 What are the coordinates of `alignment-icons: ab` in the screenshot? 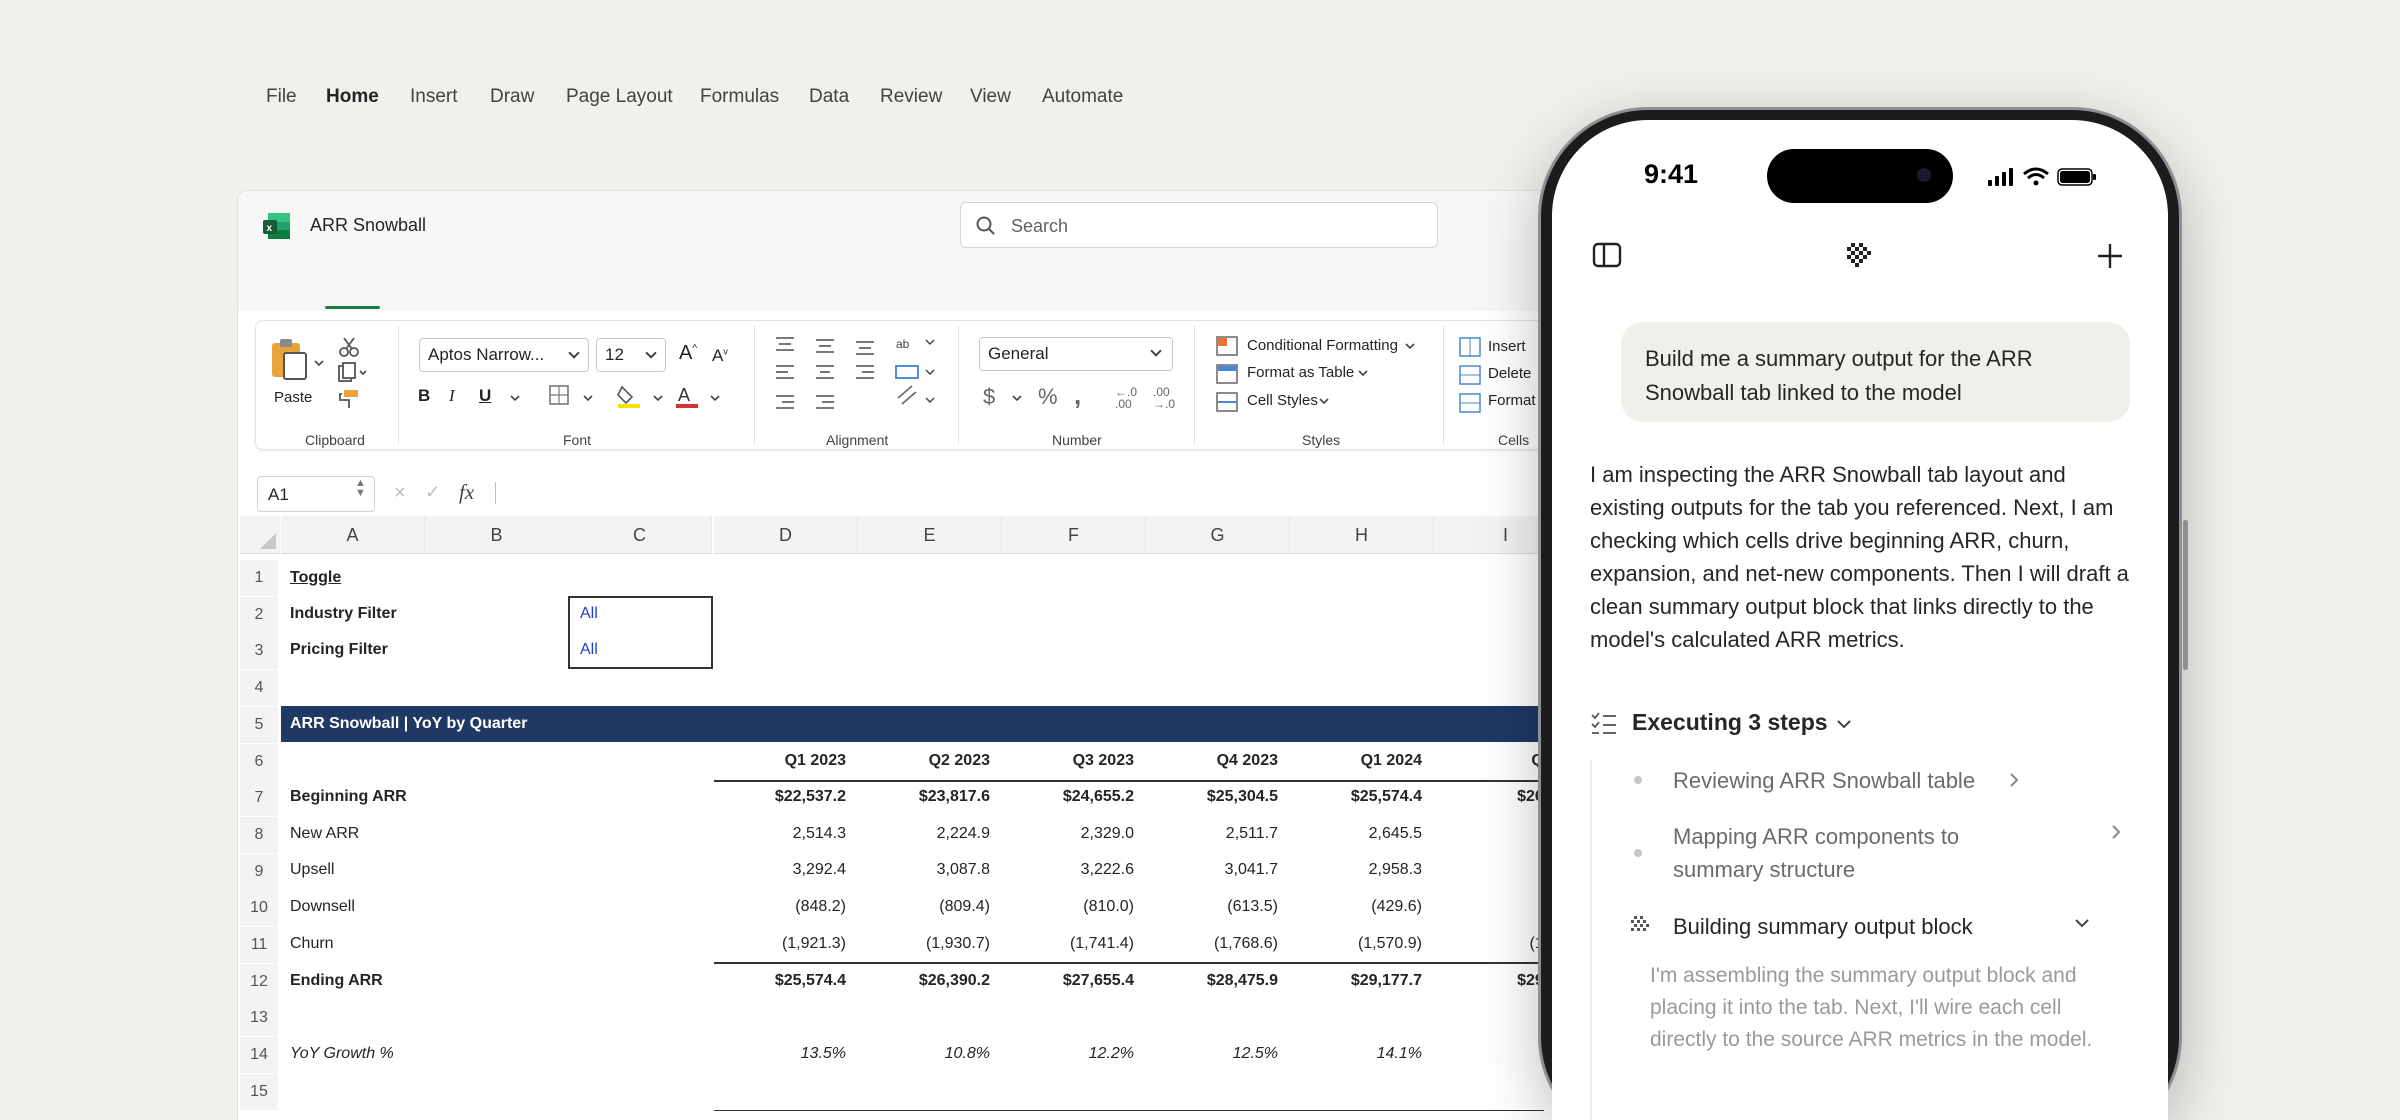 It's located at (855, 376).